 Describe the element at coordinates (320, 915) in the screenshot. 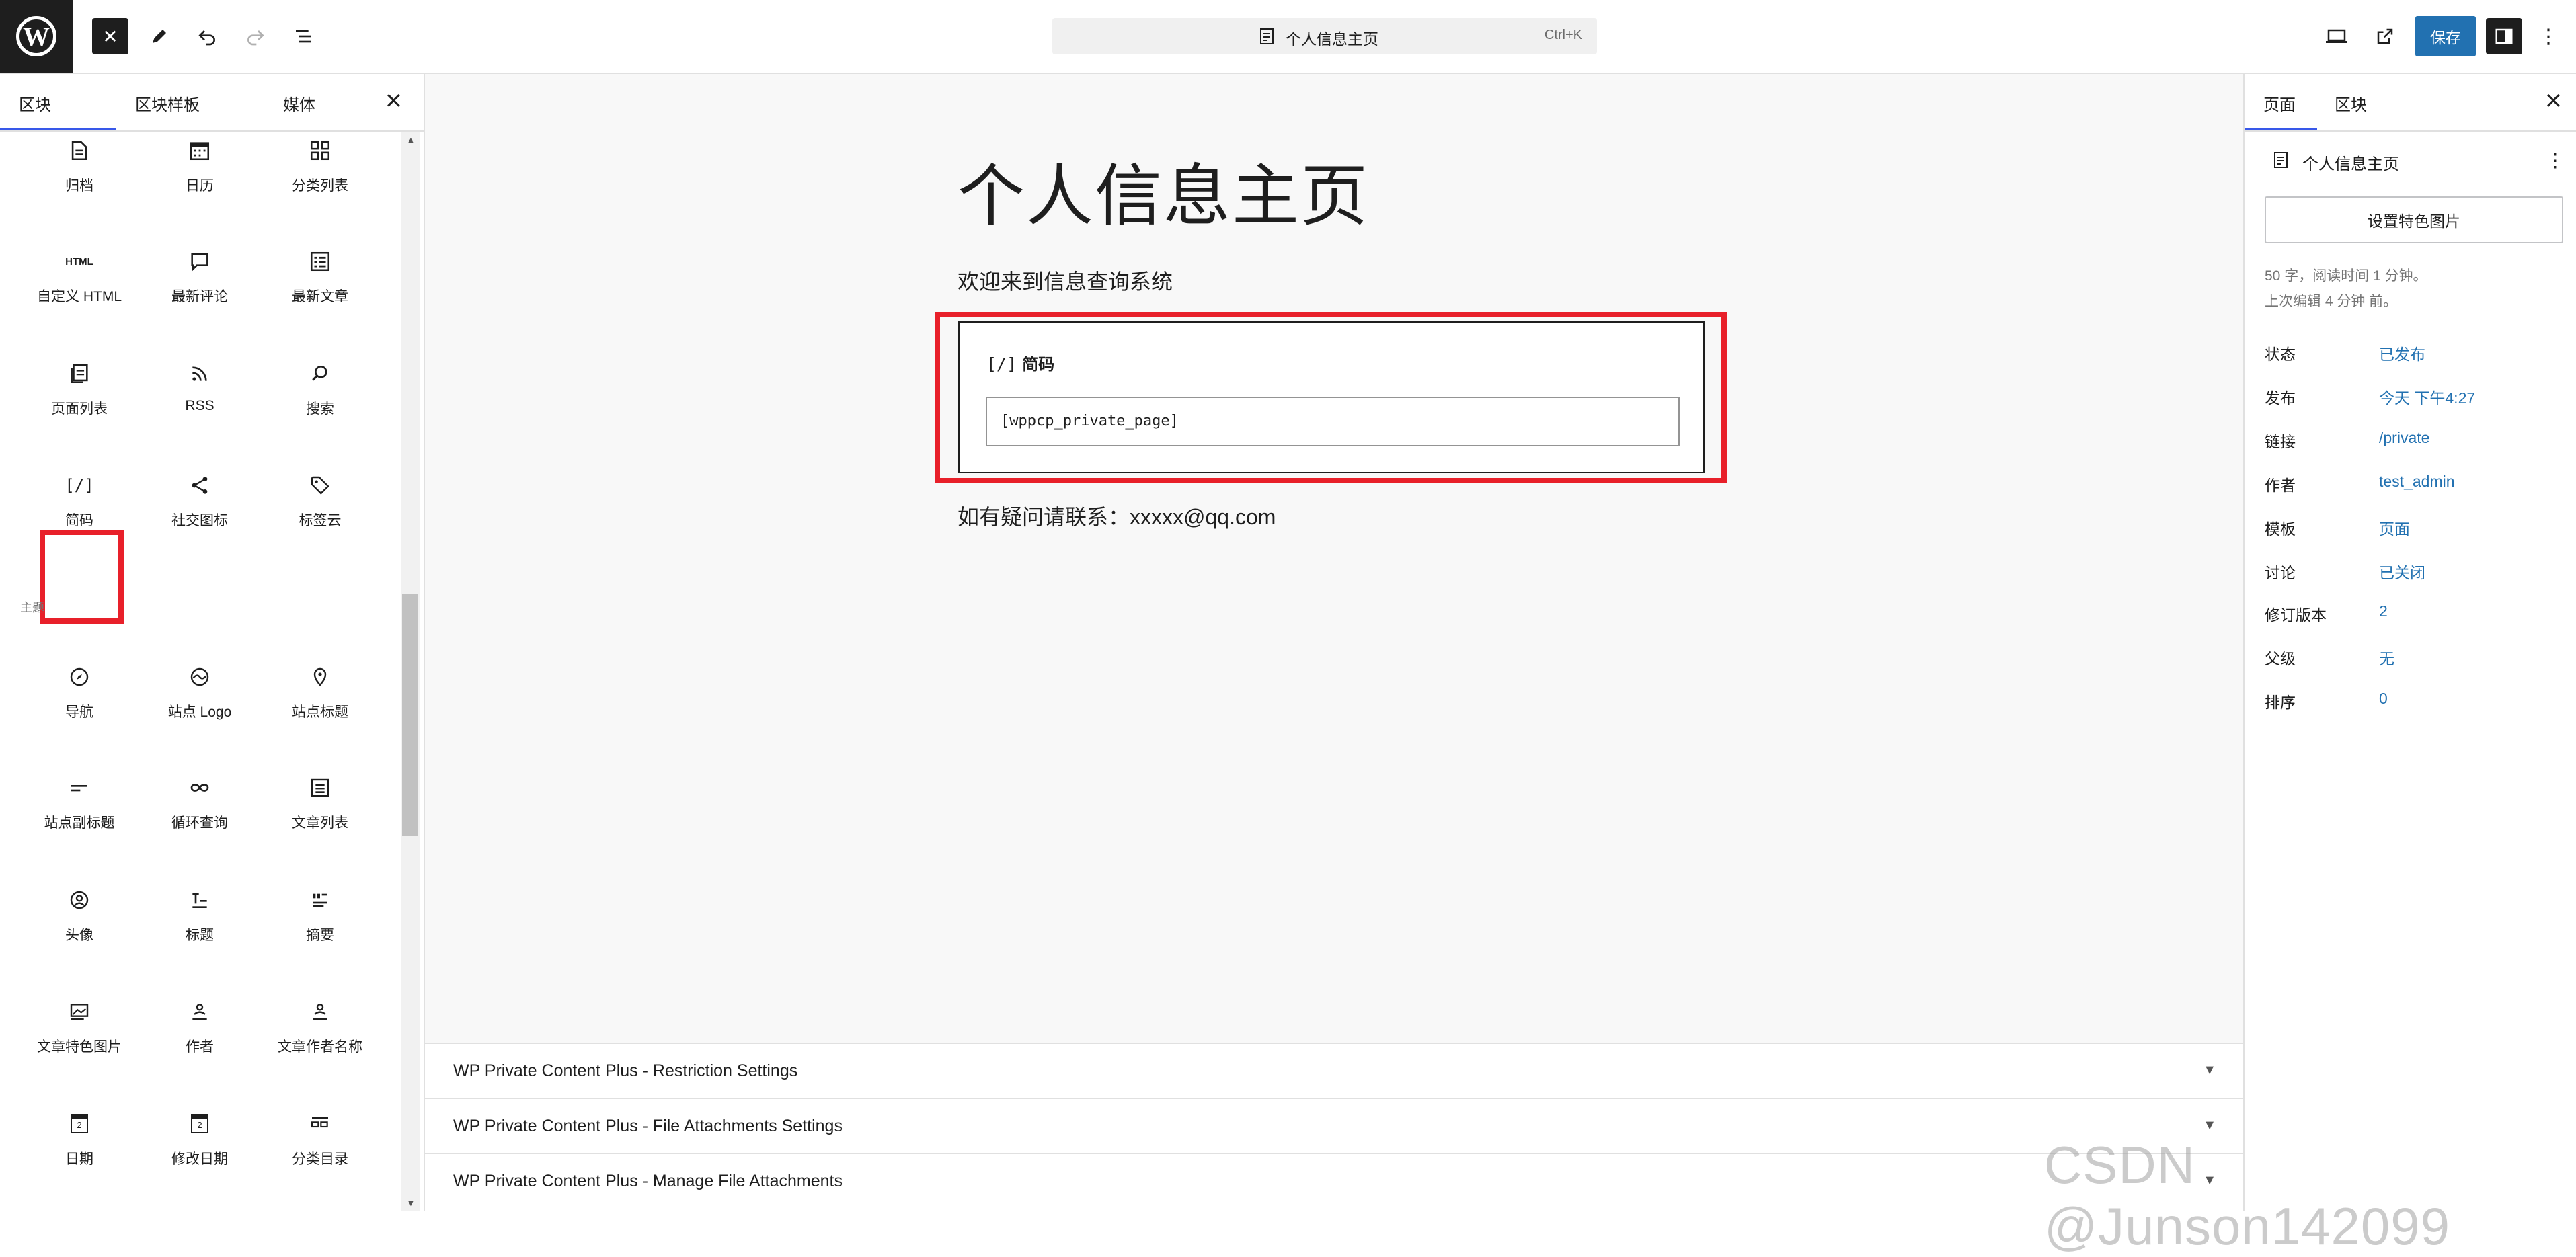

I see `block-excerpt: 摘要` at that location.